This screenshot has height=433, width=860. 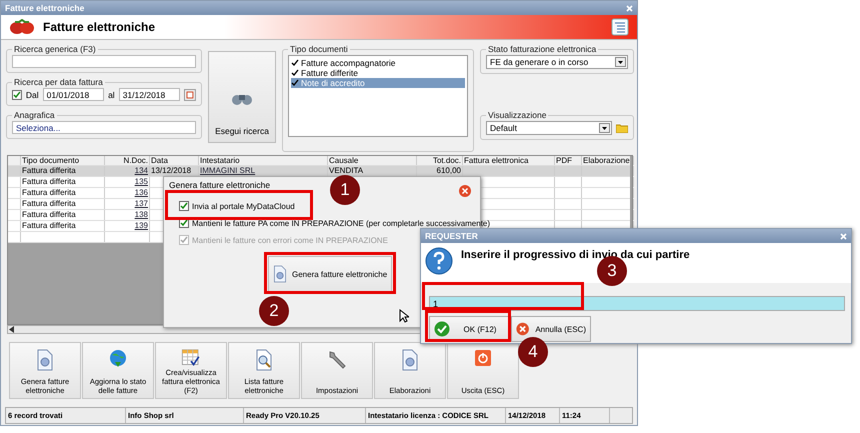 I want to click on table-cell: 13/12/2018, so click(x=171, y=170).